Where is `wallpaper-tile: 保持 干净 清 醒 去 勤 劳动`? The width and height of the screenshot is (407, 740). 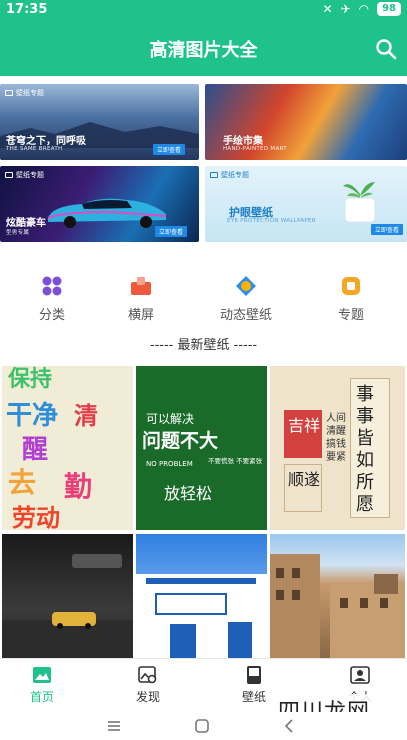
wallpaper-tile: 保持 干净 清 醒 去 勤 劳动 is located at coordinates (67, 448).